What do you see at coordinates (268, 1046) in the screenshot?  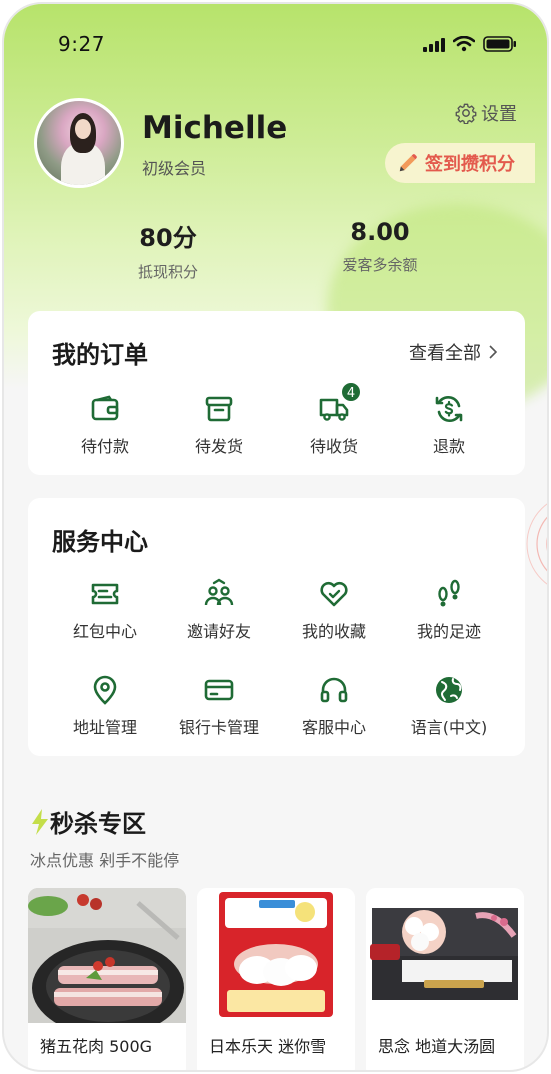 I see `product-name: 日本乐天 迷你雪` at bounding box center [268, 1046].